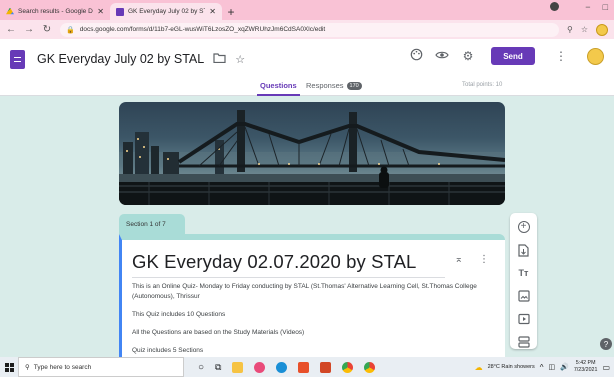 The width and height of the screenshot is (614, 377). I want to click on new-tab-button: +, so click(231, 11).